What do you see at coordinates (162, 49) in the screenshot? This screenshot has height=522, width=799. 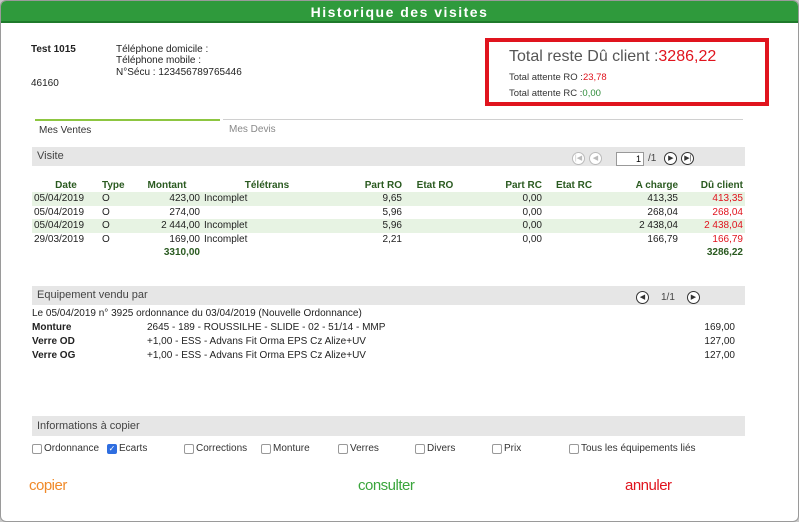 I see `phone-home-label: Téléphone domicile :` at bounding box center [162, 49].